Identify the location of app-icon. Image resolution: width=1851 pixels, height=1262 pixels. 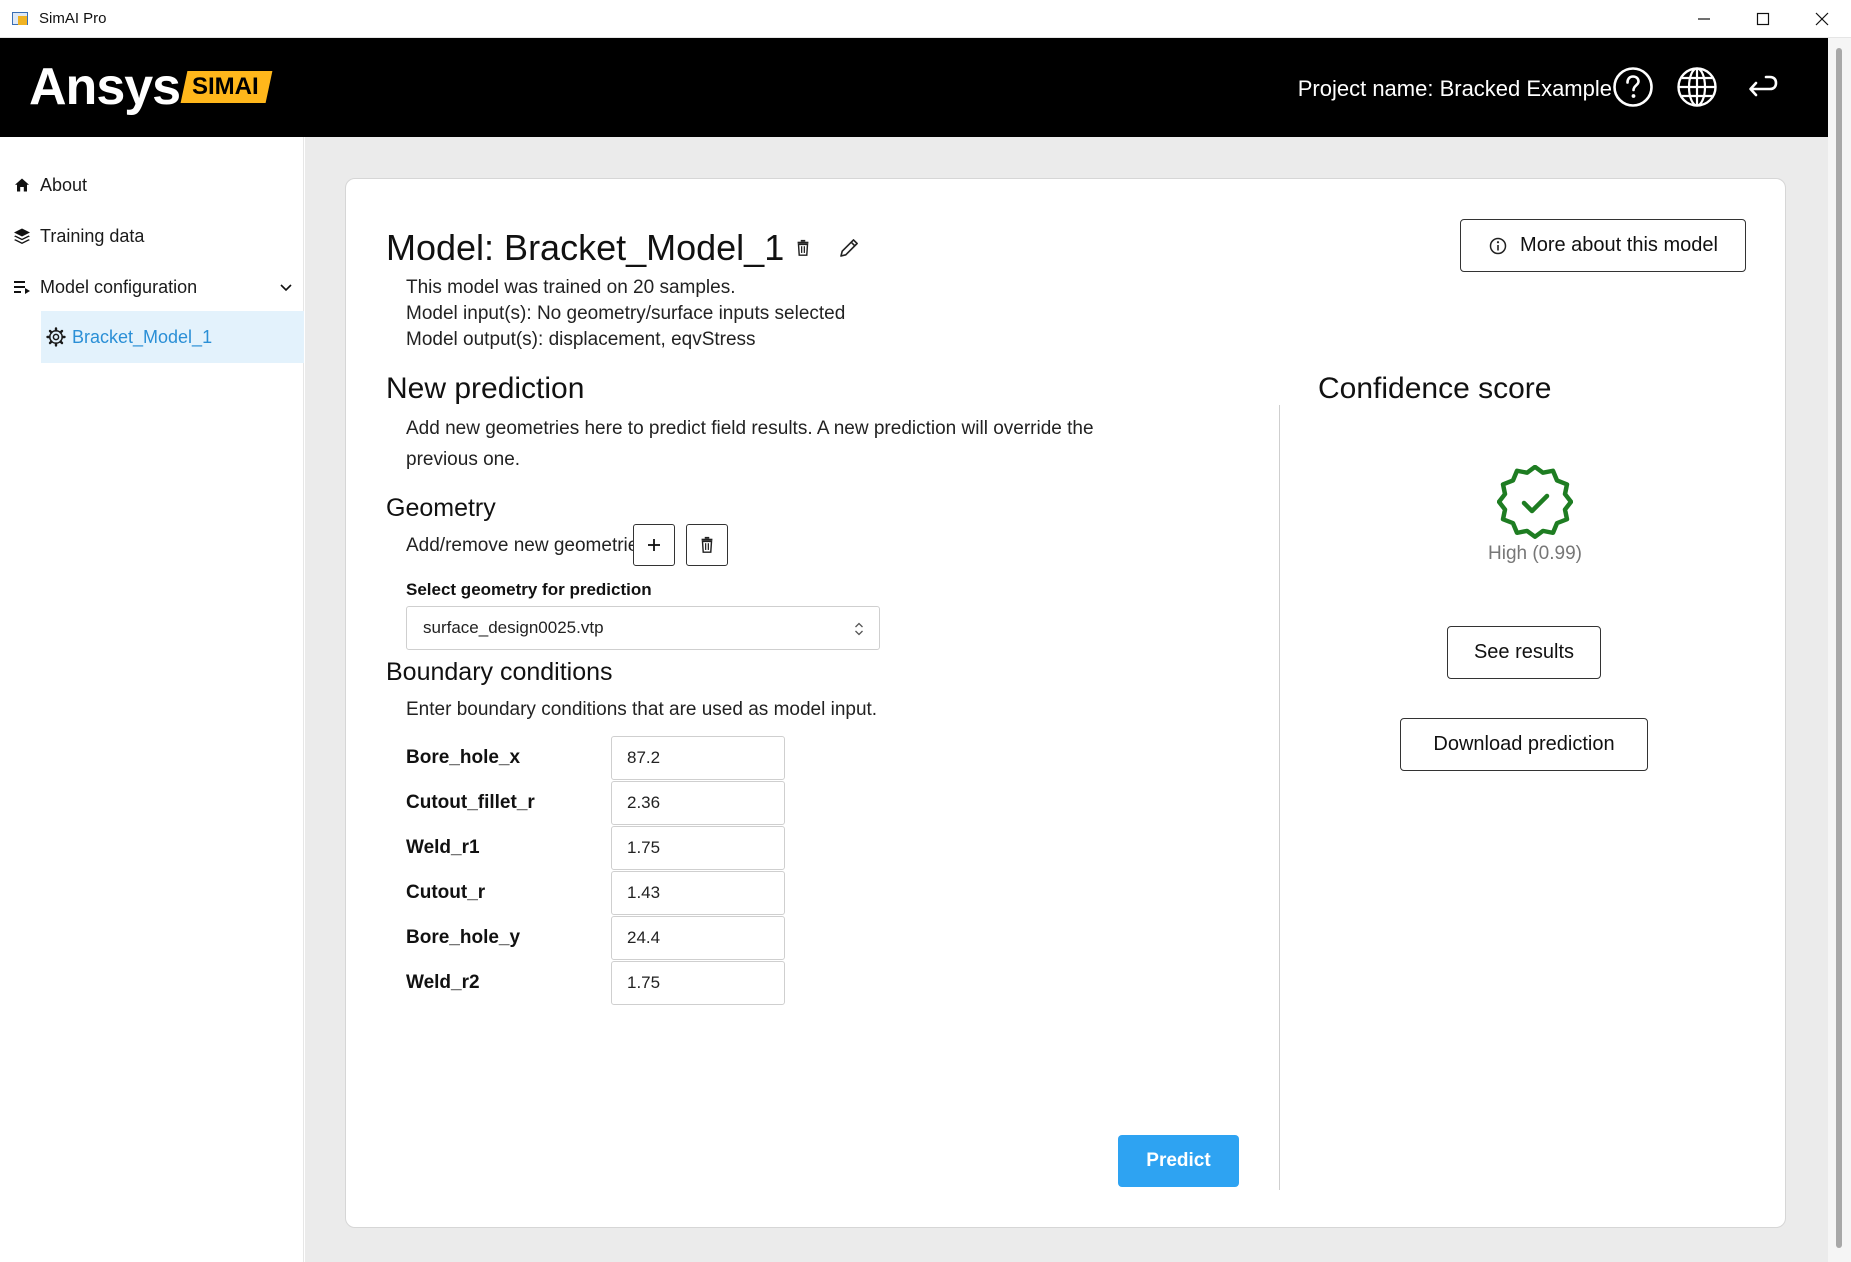
(21, 19).